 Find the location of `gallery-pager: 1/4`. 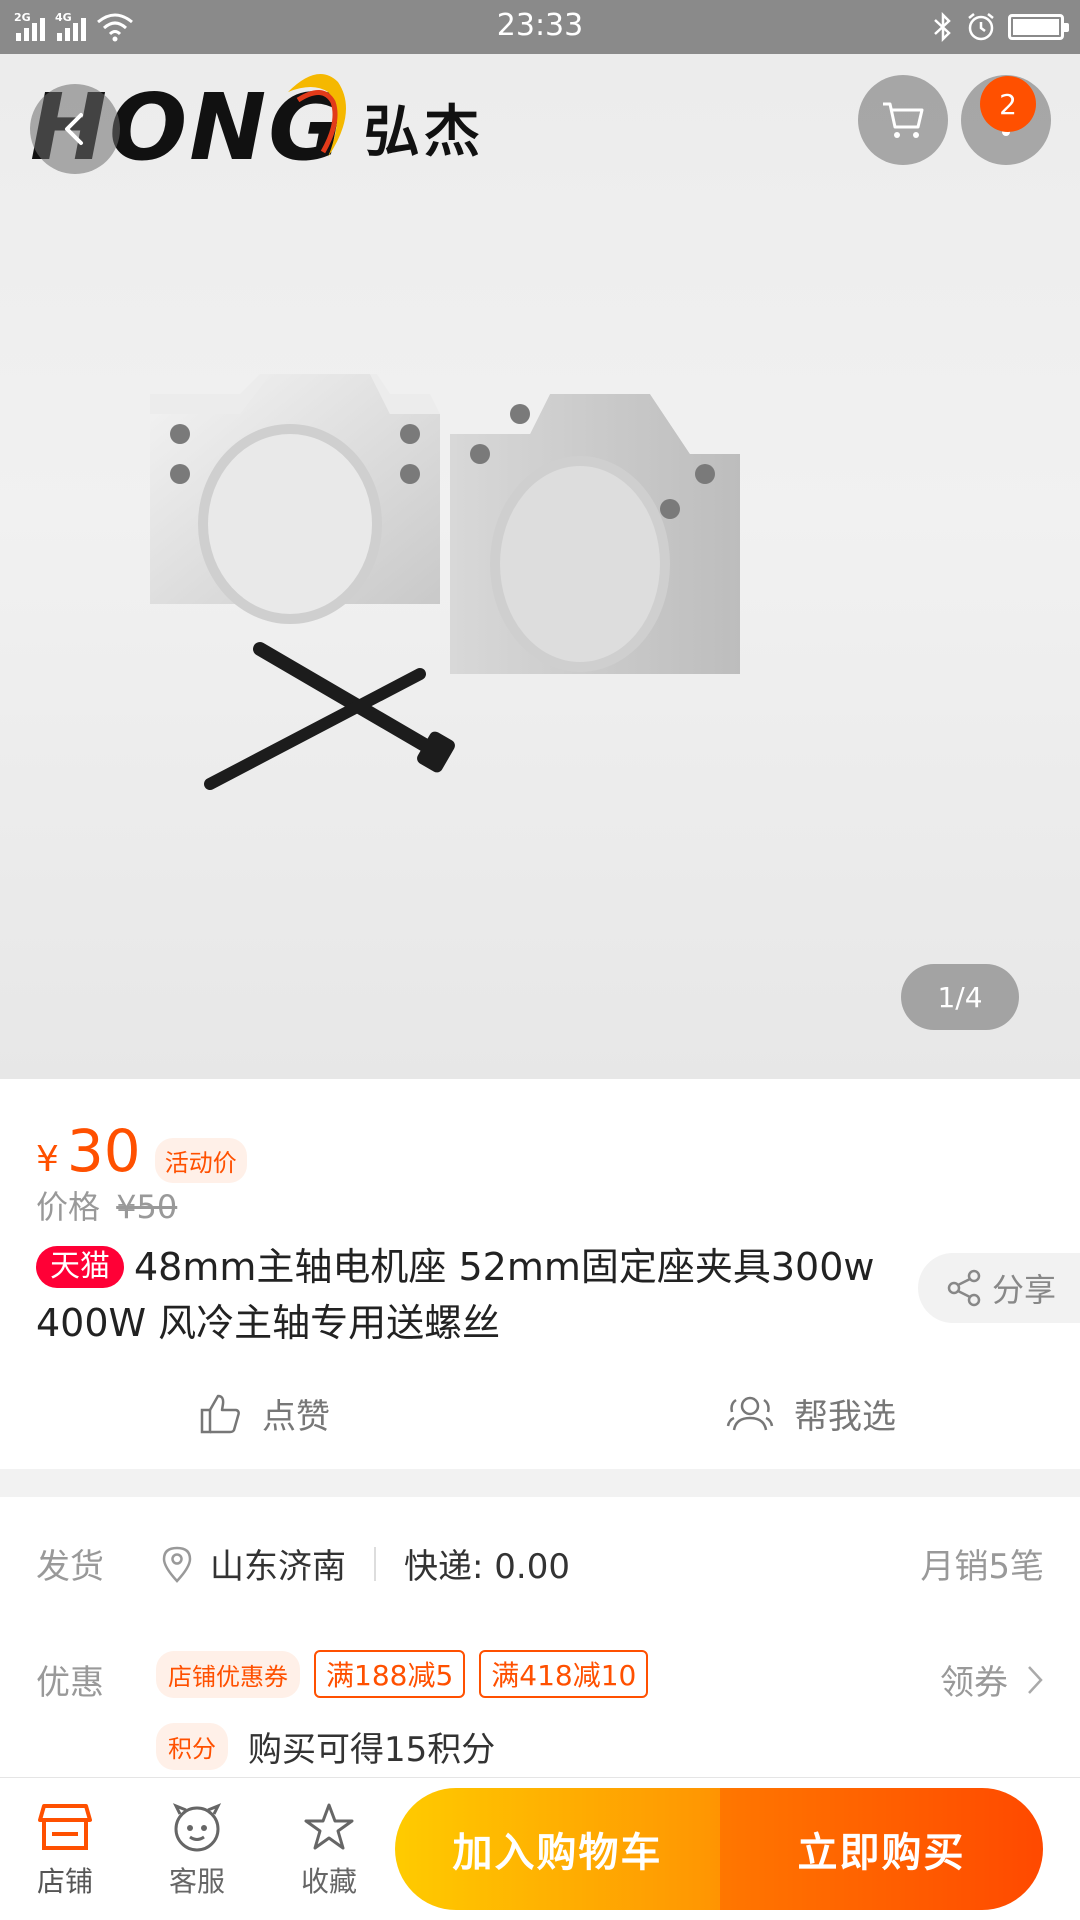

gallery-pager: 1/4 is located at coordinates (960, 997).